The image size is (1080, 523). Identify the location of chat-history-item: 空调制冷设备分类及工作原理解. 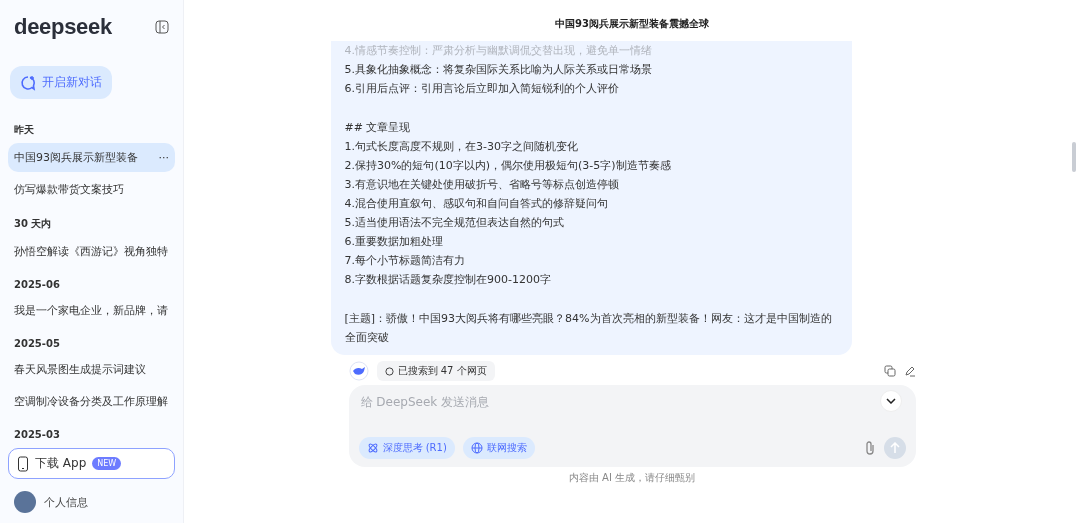
(91, 401).